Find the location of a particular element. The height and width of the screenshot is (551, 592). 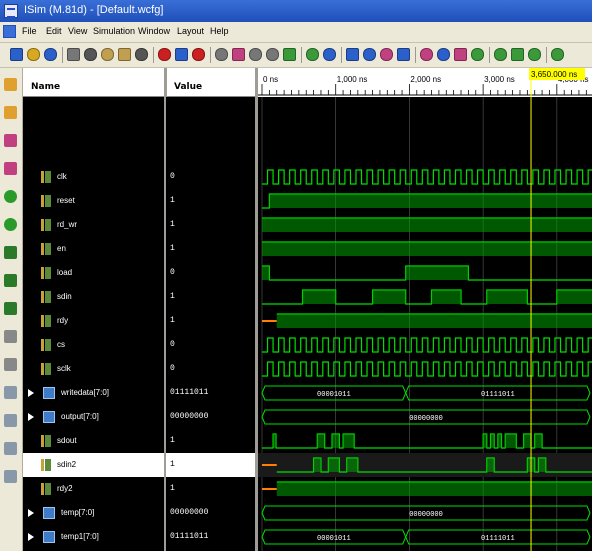

find-icon is located at coordinates (221, 54).